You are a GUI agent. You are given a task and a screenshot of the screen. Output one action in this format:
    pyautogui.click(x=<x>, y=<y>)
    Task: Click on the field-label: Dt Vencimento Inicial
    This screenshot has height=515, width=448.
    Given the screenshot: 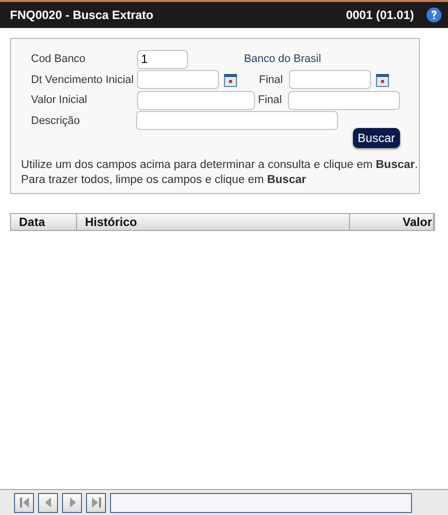 What is the action you would take?
    pyautogui.click(x=83, y=80)
    